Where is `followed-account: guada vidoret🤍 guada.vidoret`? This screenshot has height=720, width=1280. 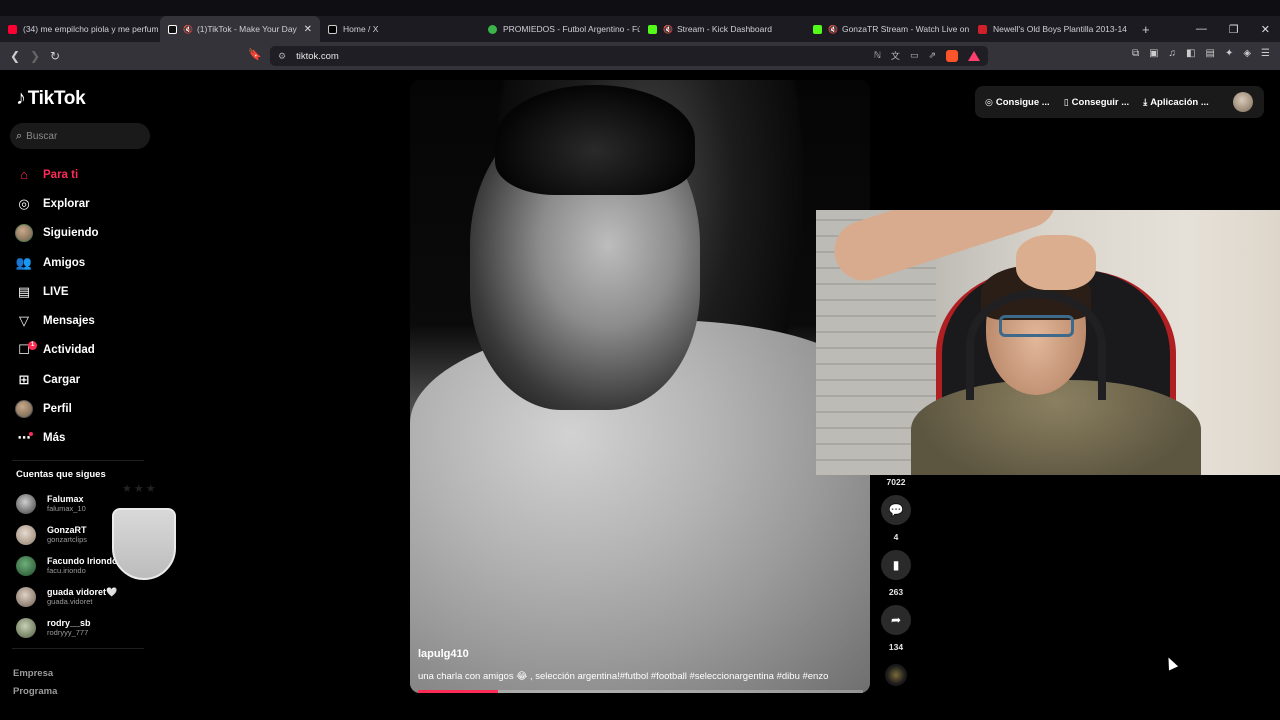 followed-account: guada vidoret🤍 guada.vidoret is located at coordinates (86, 596).